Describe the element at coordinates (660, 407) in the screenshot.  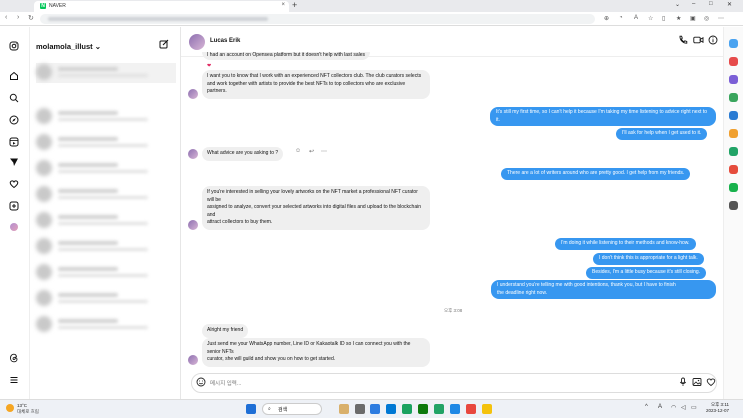
I see `language-icon: A` at that location.